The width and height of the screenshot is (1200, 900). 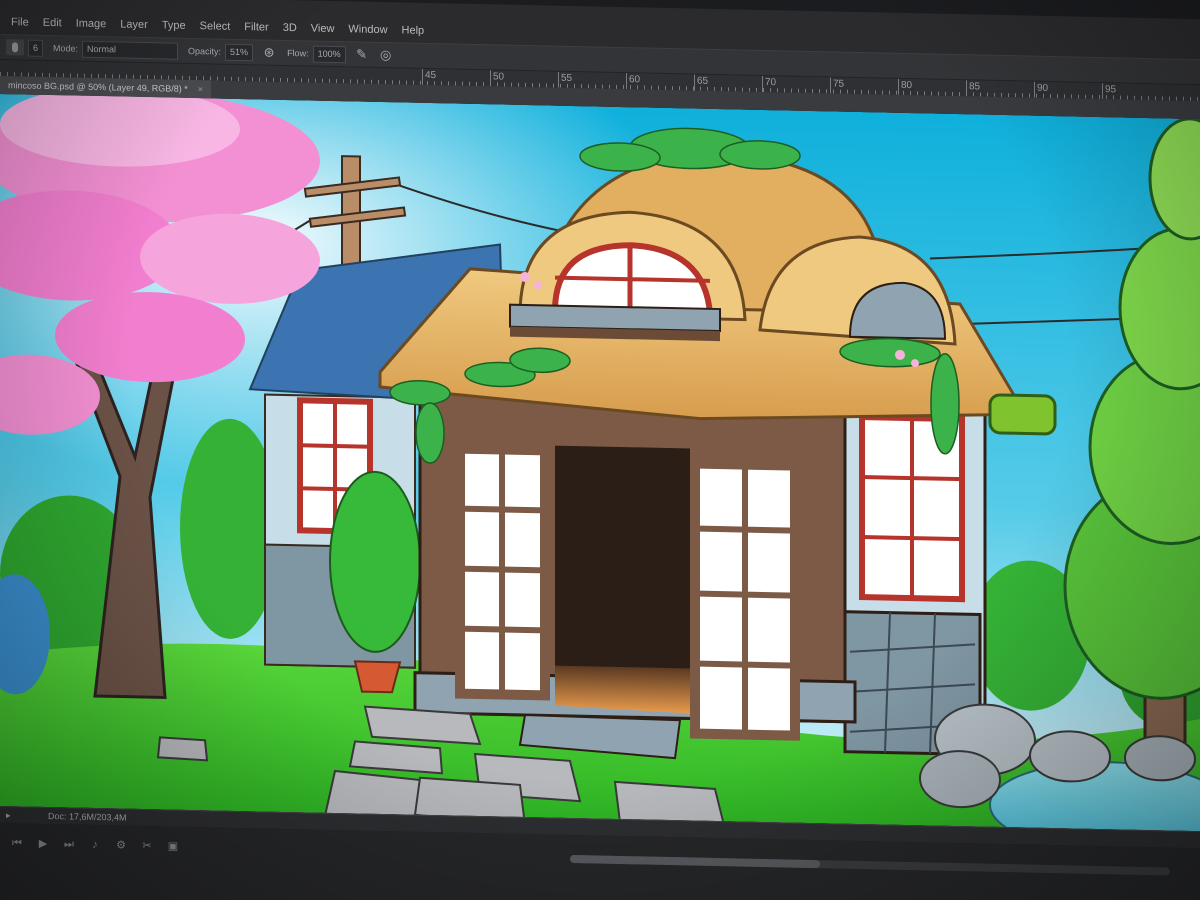 I want to click on audio-icon: ♪, so click(x=95, y=845).